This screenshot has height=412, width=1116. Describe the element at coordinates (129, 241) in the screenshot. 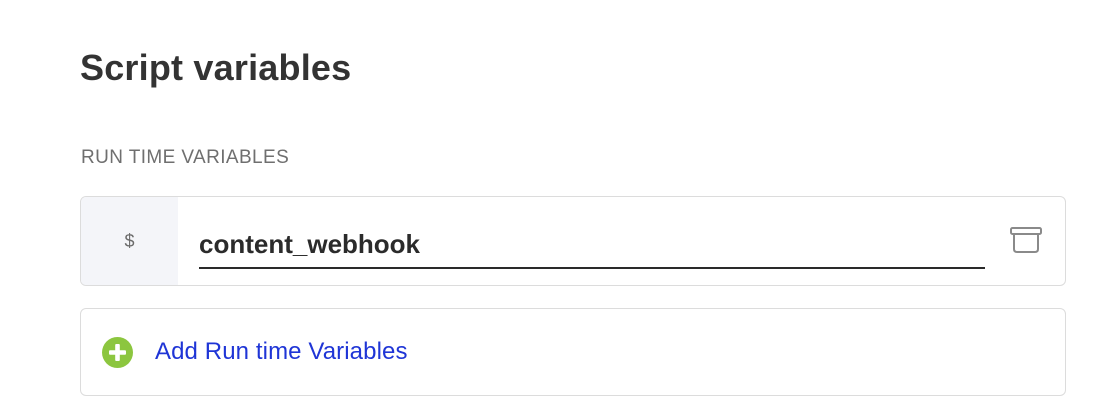

I see `variable-prefix: $` at that location.